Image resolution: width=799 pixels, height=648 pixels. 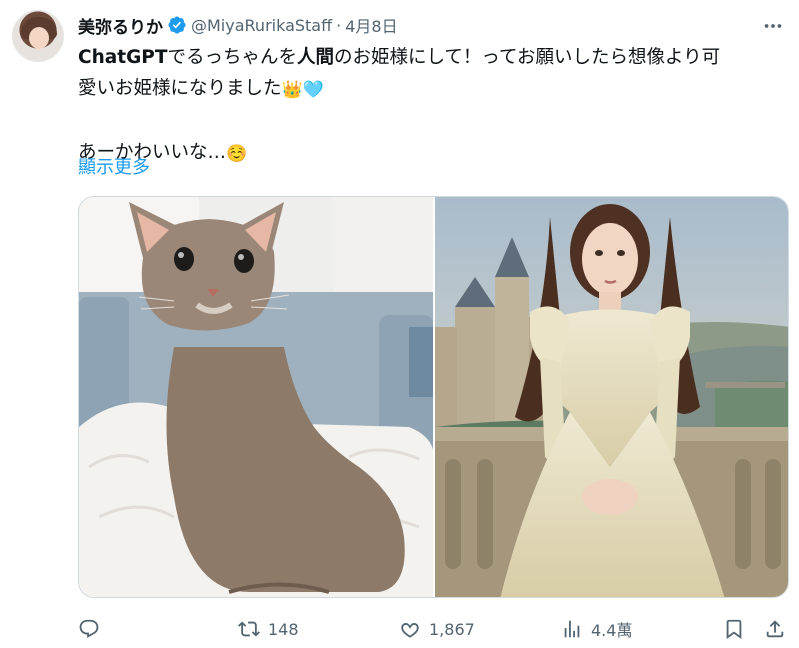 What do you see at coordinates (410, 630) in the screenshot?
I see `heart-icon` at bounding box center [410, 630].